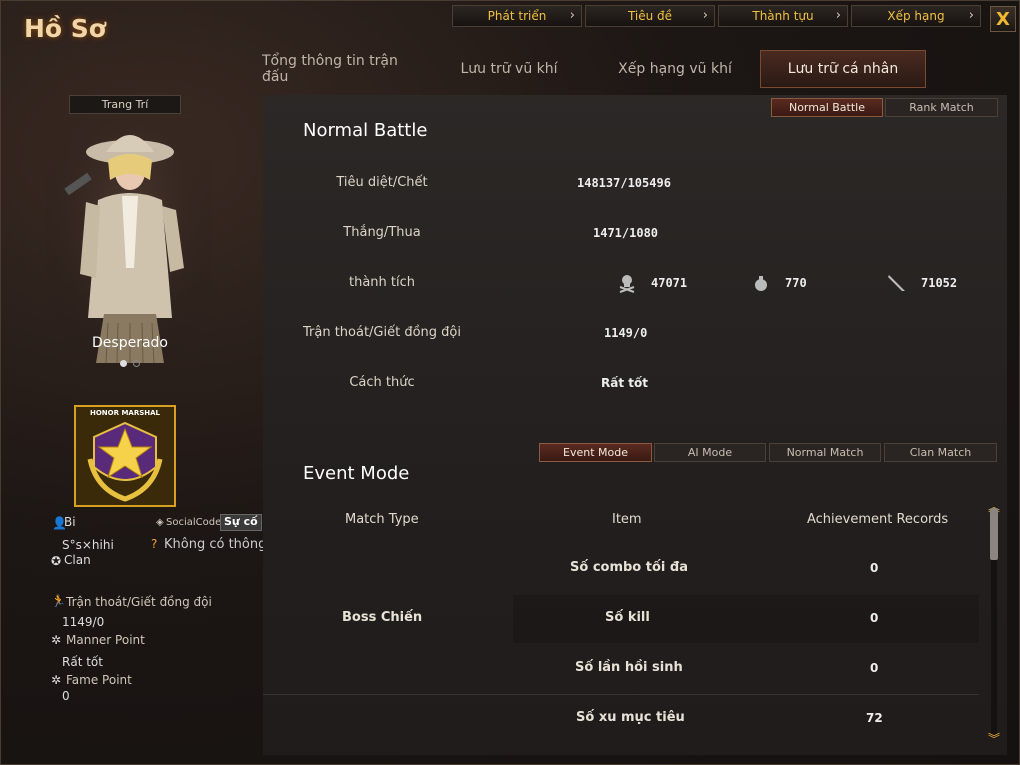  Describe the element at coordinates (194, 522) in the screenshot. I see `social-code-label: SocialCode` at that location.